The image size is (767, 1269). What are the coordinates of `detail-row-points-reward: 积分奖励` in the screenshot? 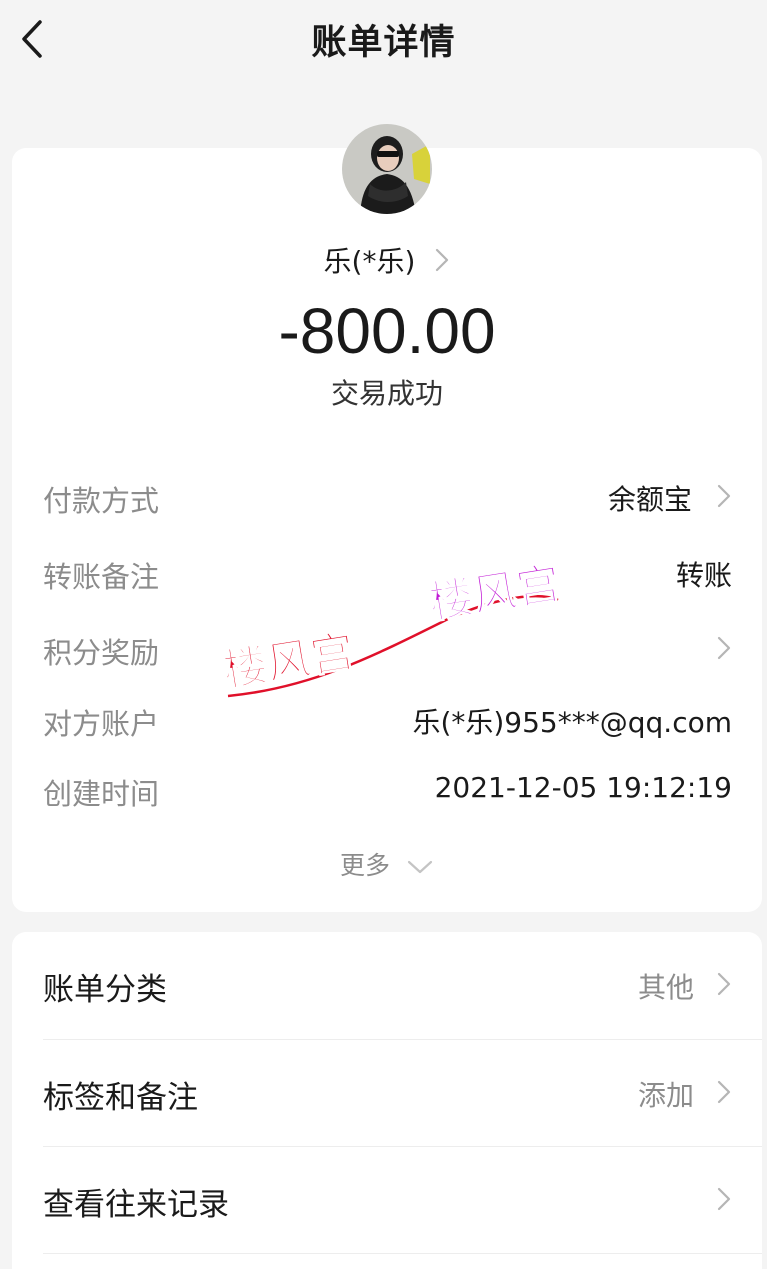 It's located at (387, 648).